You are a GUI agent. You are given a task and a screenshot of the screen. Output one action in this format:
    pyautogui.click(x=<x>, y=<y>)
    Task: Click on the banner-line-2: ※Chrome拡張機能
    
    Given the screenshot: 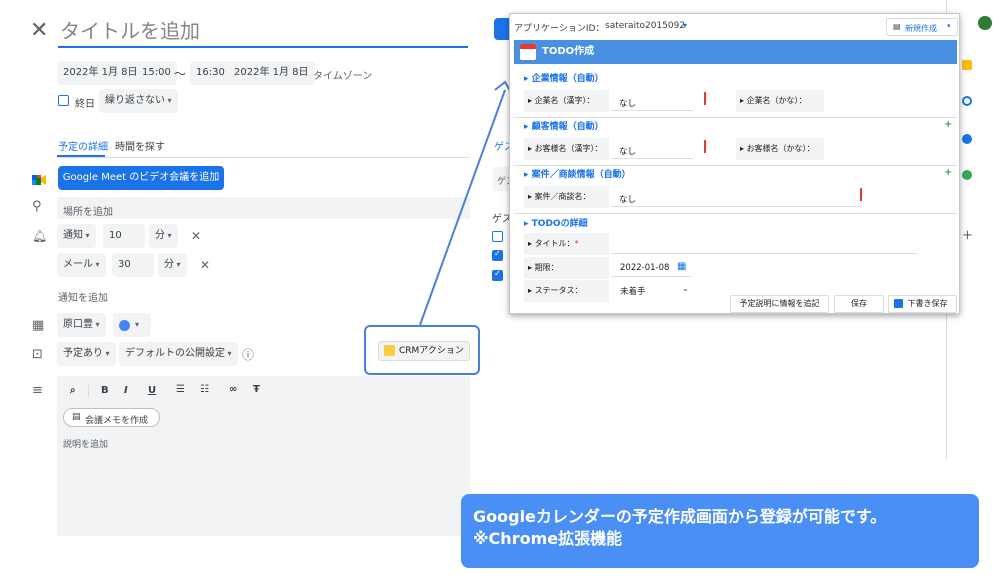 What is the action you would take?
    pyautogui.click(x=548, y=538)
    